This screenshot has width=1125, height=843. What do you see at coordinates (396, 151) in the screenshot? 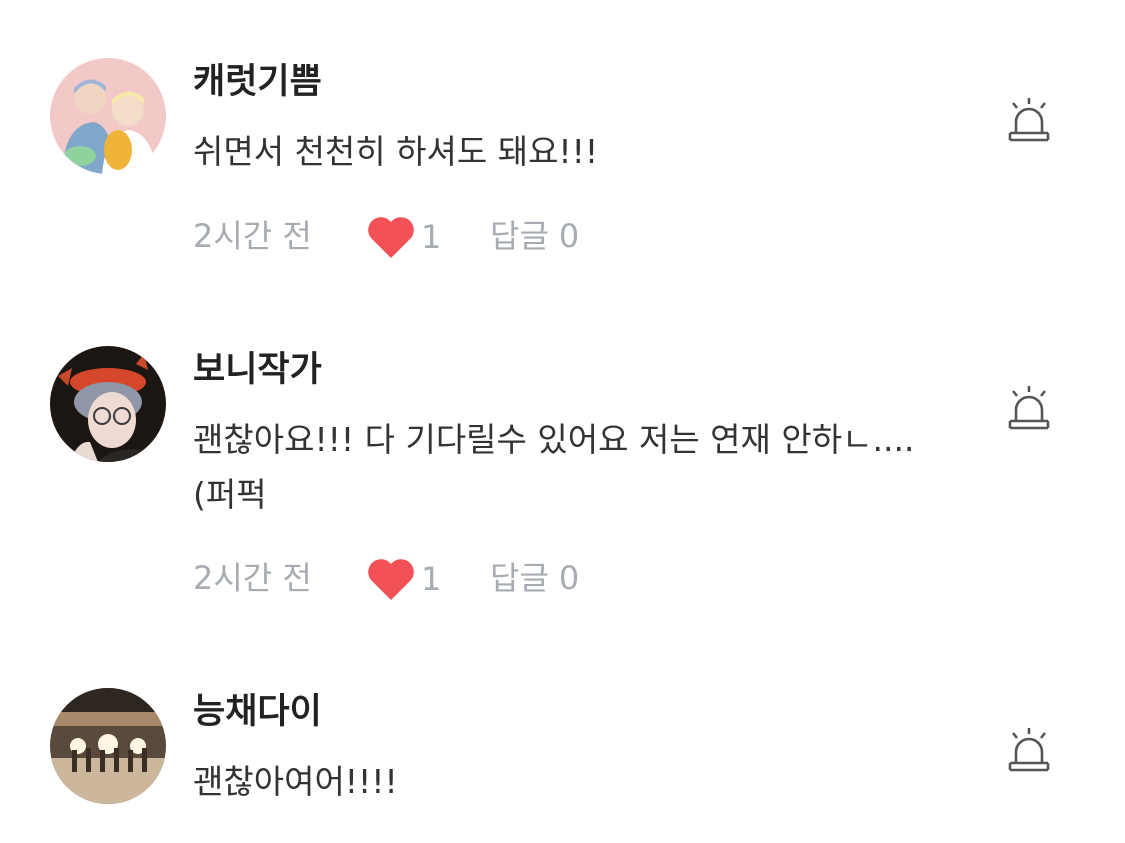
I see `comment-text: 쉬면서 천천히 하셔도 돼요!!!` at bounding box center [396, 151].